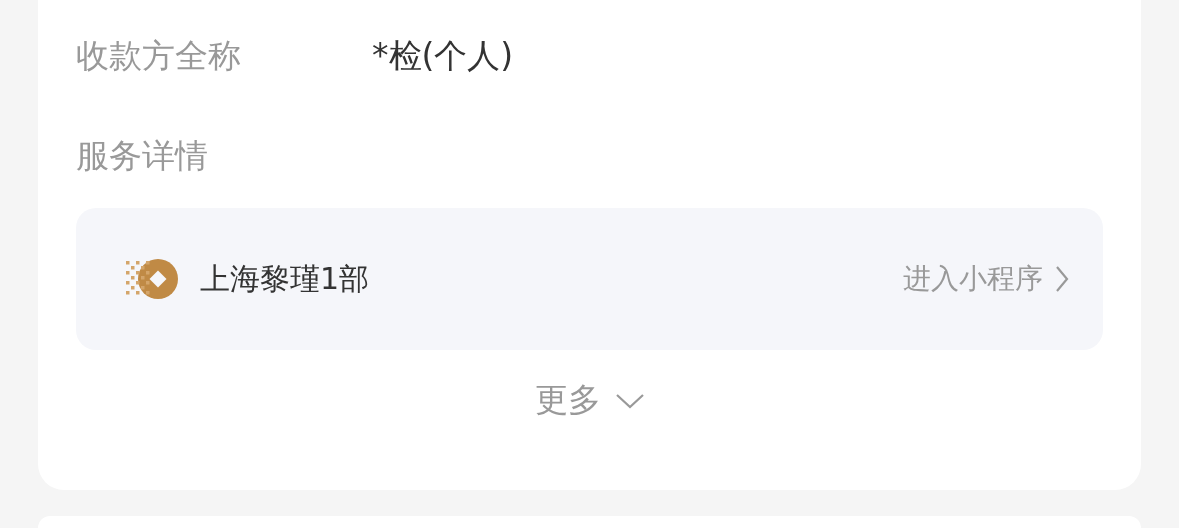  What do you see at coordinates (159, 55) in the screenshot?
I see `field-label: 收款方全称` at bounding box center [159, 55].